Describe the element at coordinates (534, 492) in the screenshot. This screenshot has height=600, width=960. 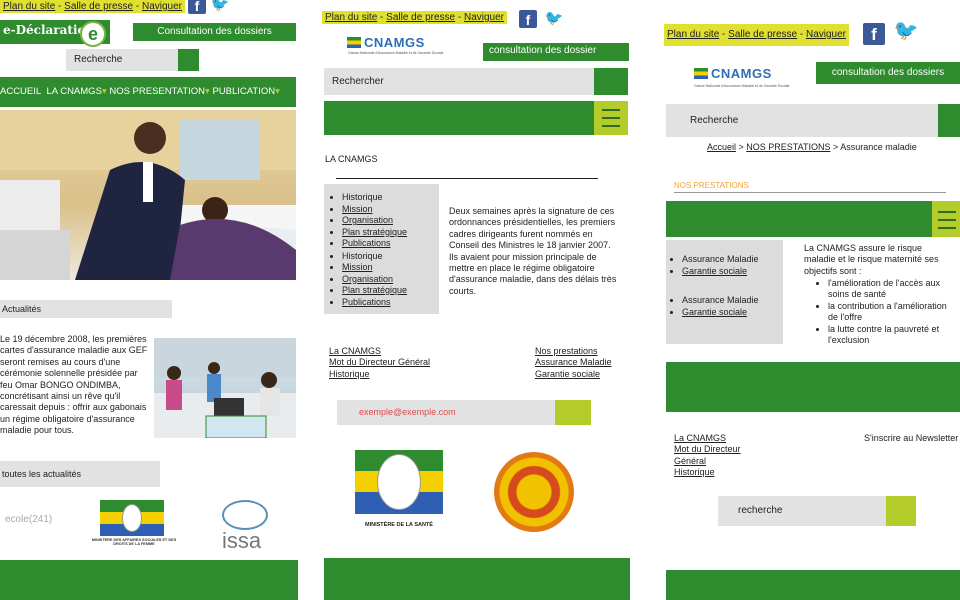
I see `sunburst-emblem-icon` at that location.